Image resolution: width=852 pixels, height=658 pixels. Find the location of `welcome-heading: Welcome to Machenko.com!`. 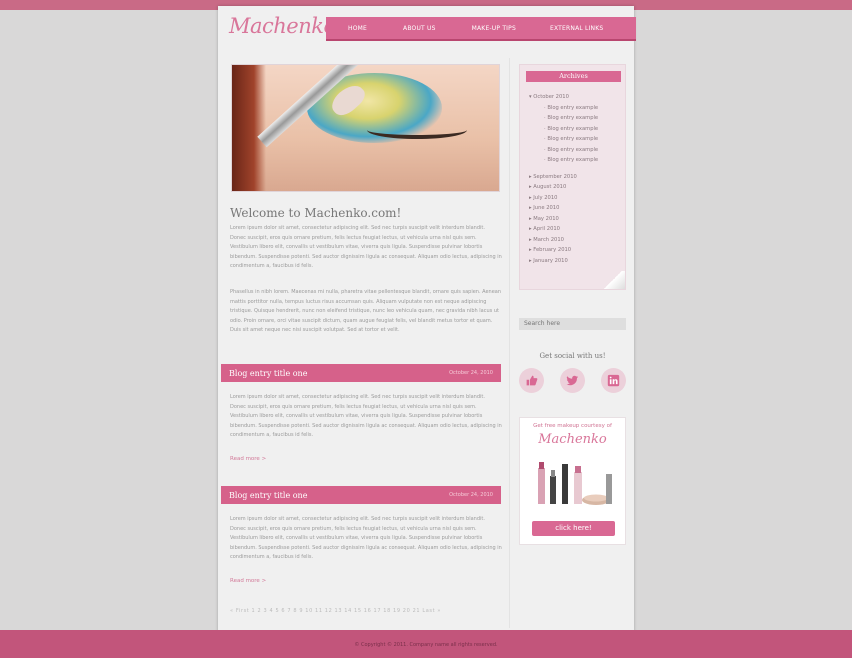

welcome-heading: Welcome to Machenko.com! is located at coordinates (316, 213).